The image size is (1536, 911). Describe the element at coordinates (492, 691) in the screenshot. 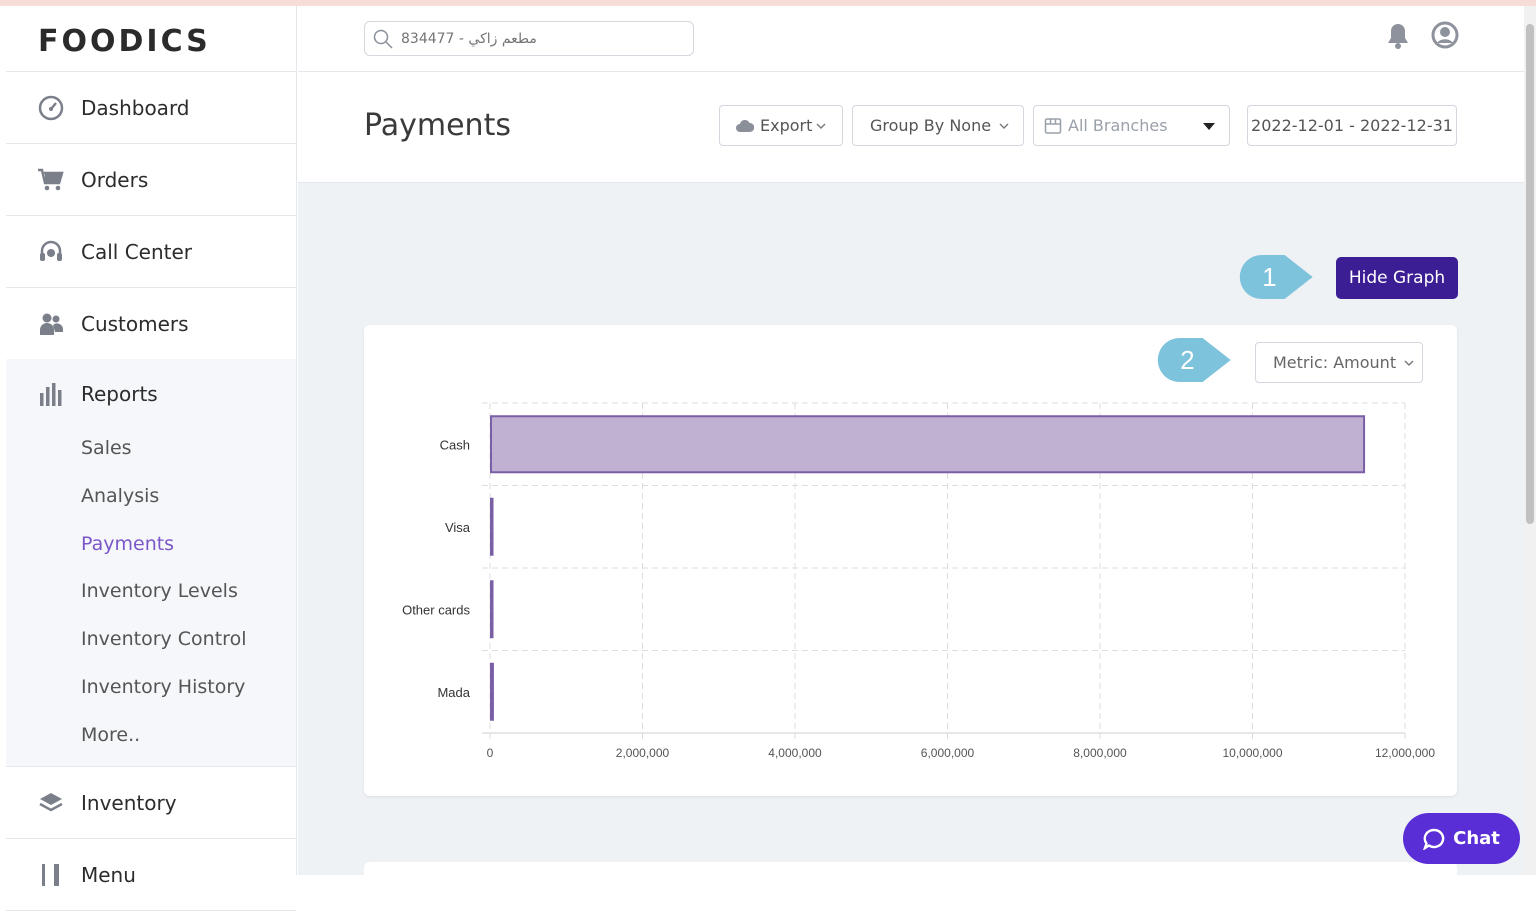

I see `bar-mada` at that location.